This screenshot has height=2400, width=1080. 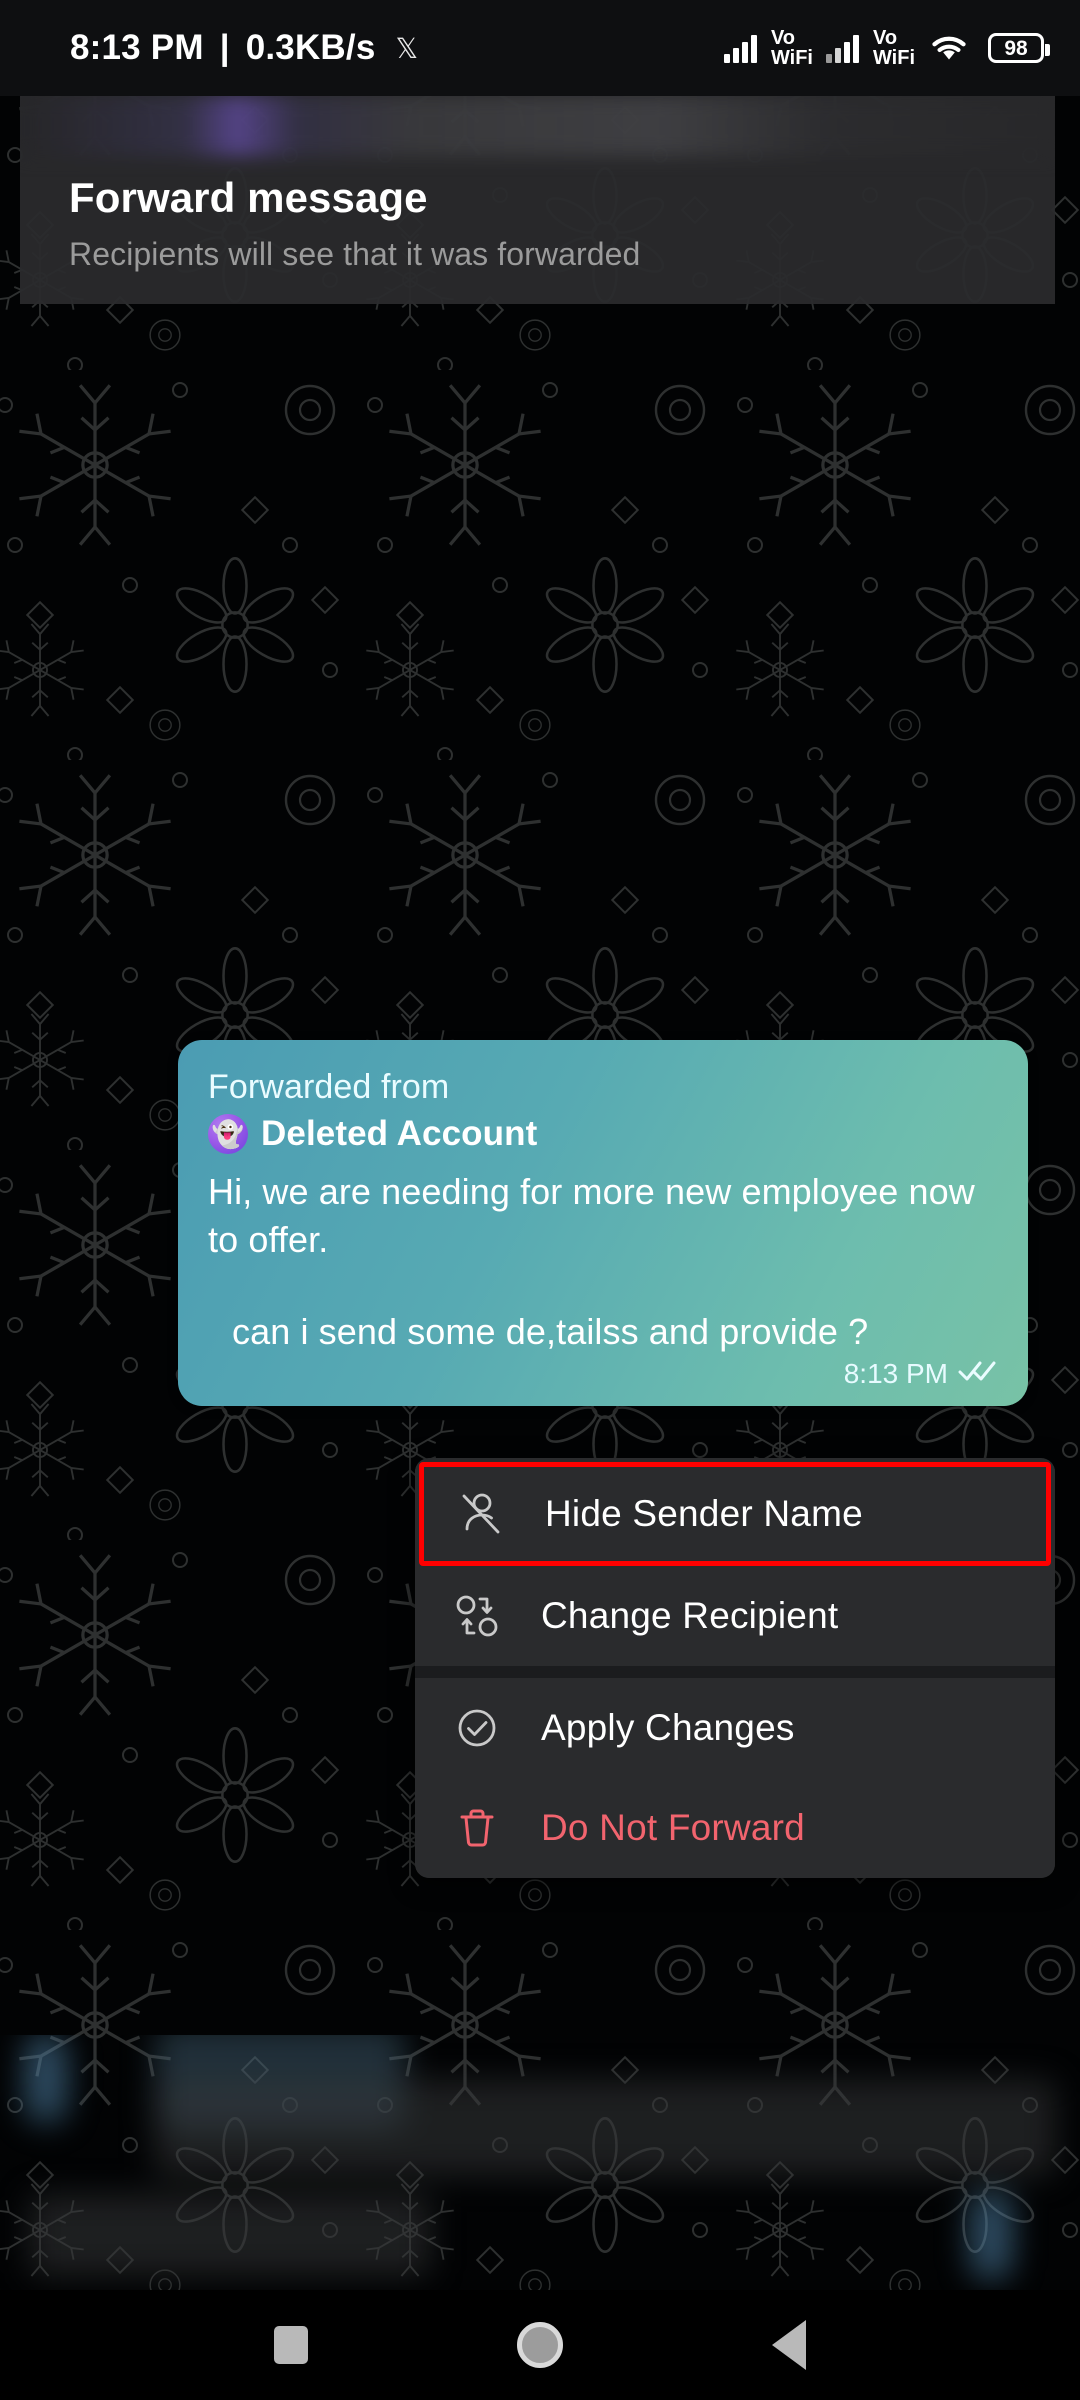 What do you see at coordinates (477, 1616) in the screenshot?
I see `swap-users-icon` at bounding box center [477, 1616].